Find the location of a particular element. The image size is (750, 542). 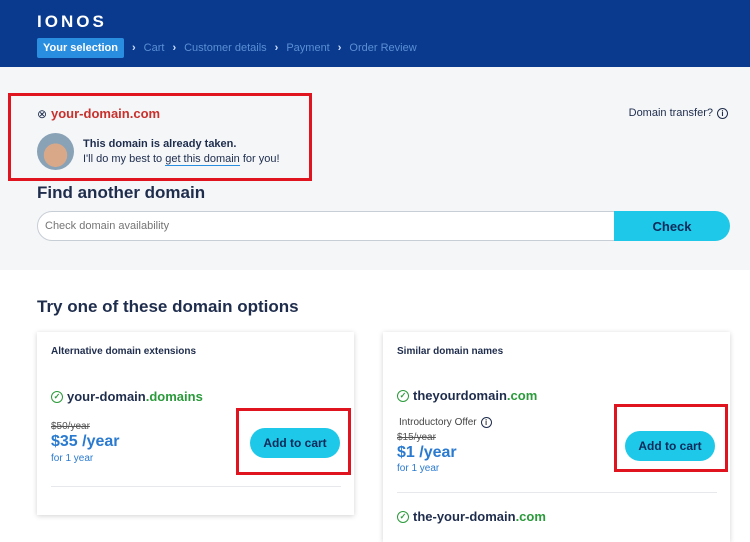

domain-name: the-your-domain is located at coordinates (464, 516).